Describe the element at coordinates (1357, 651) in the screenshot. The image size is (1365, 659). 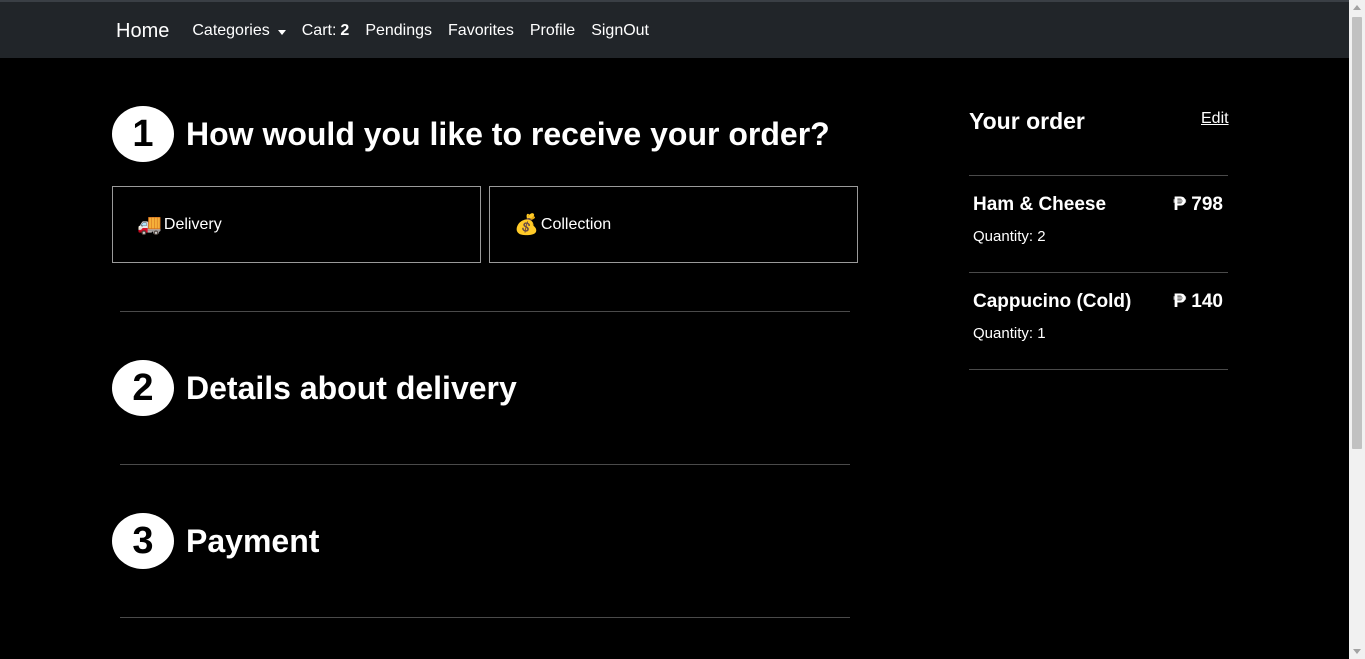
I see `scroll-down-arrow-icon` at that location.